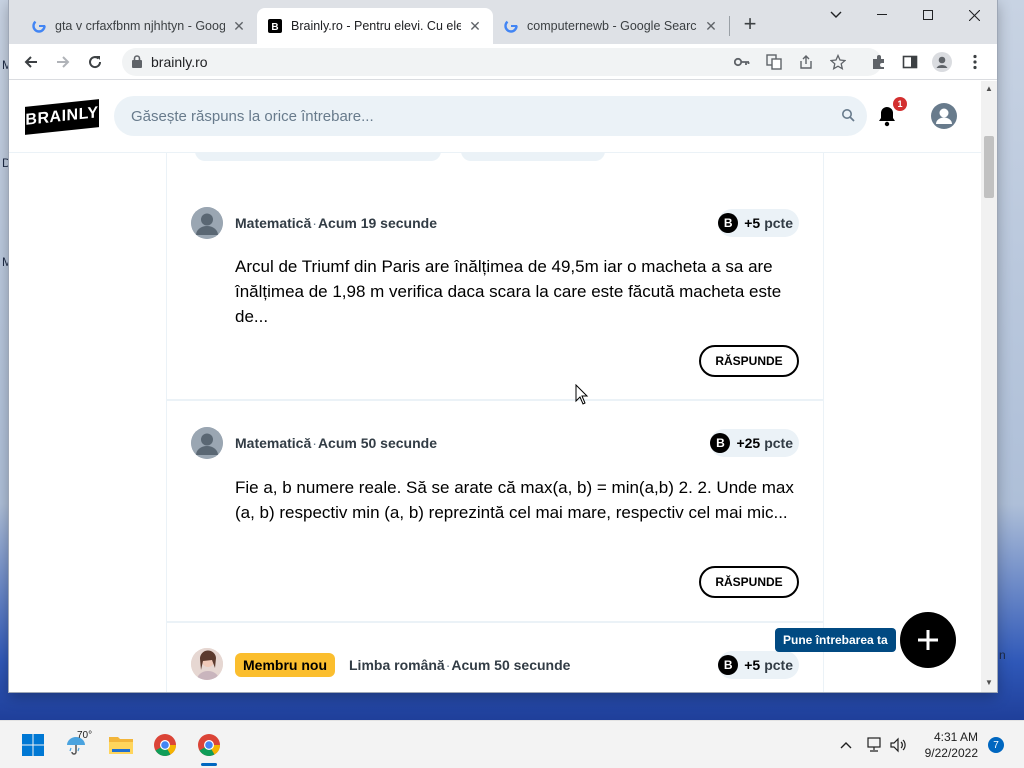 The image size is (1024, 768). Describe the element at coordinates (879, 62) in the screenshot. I see `extensions-button` at that location.